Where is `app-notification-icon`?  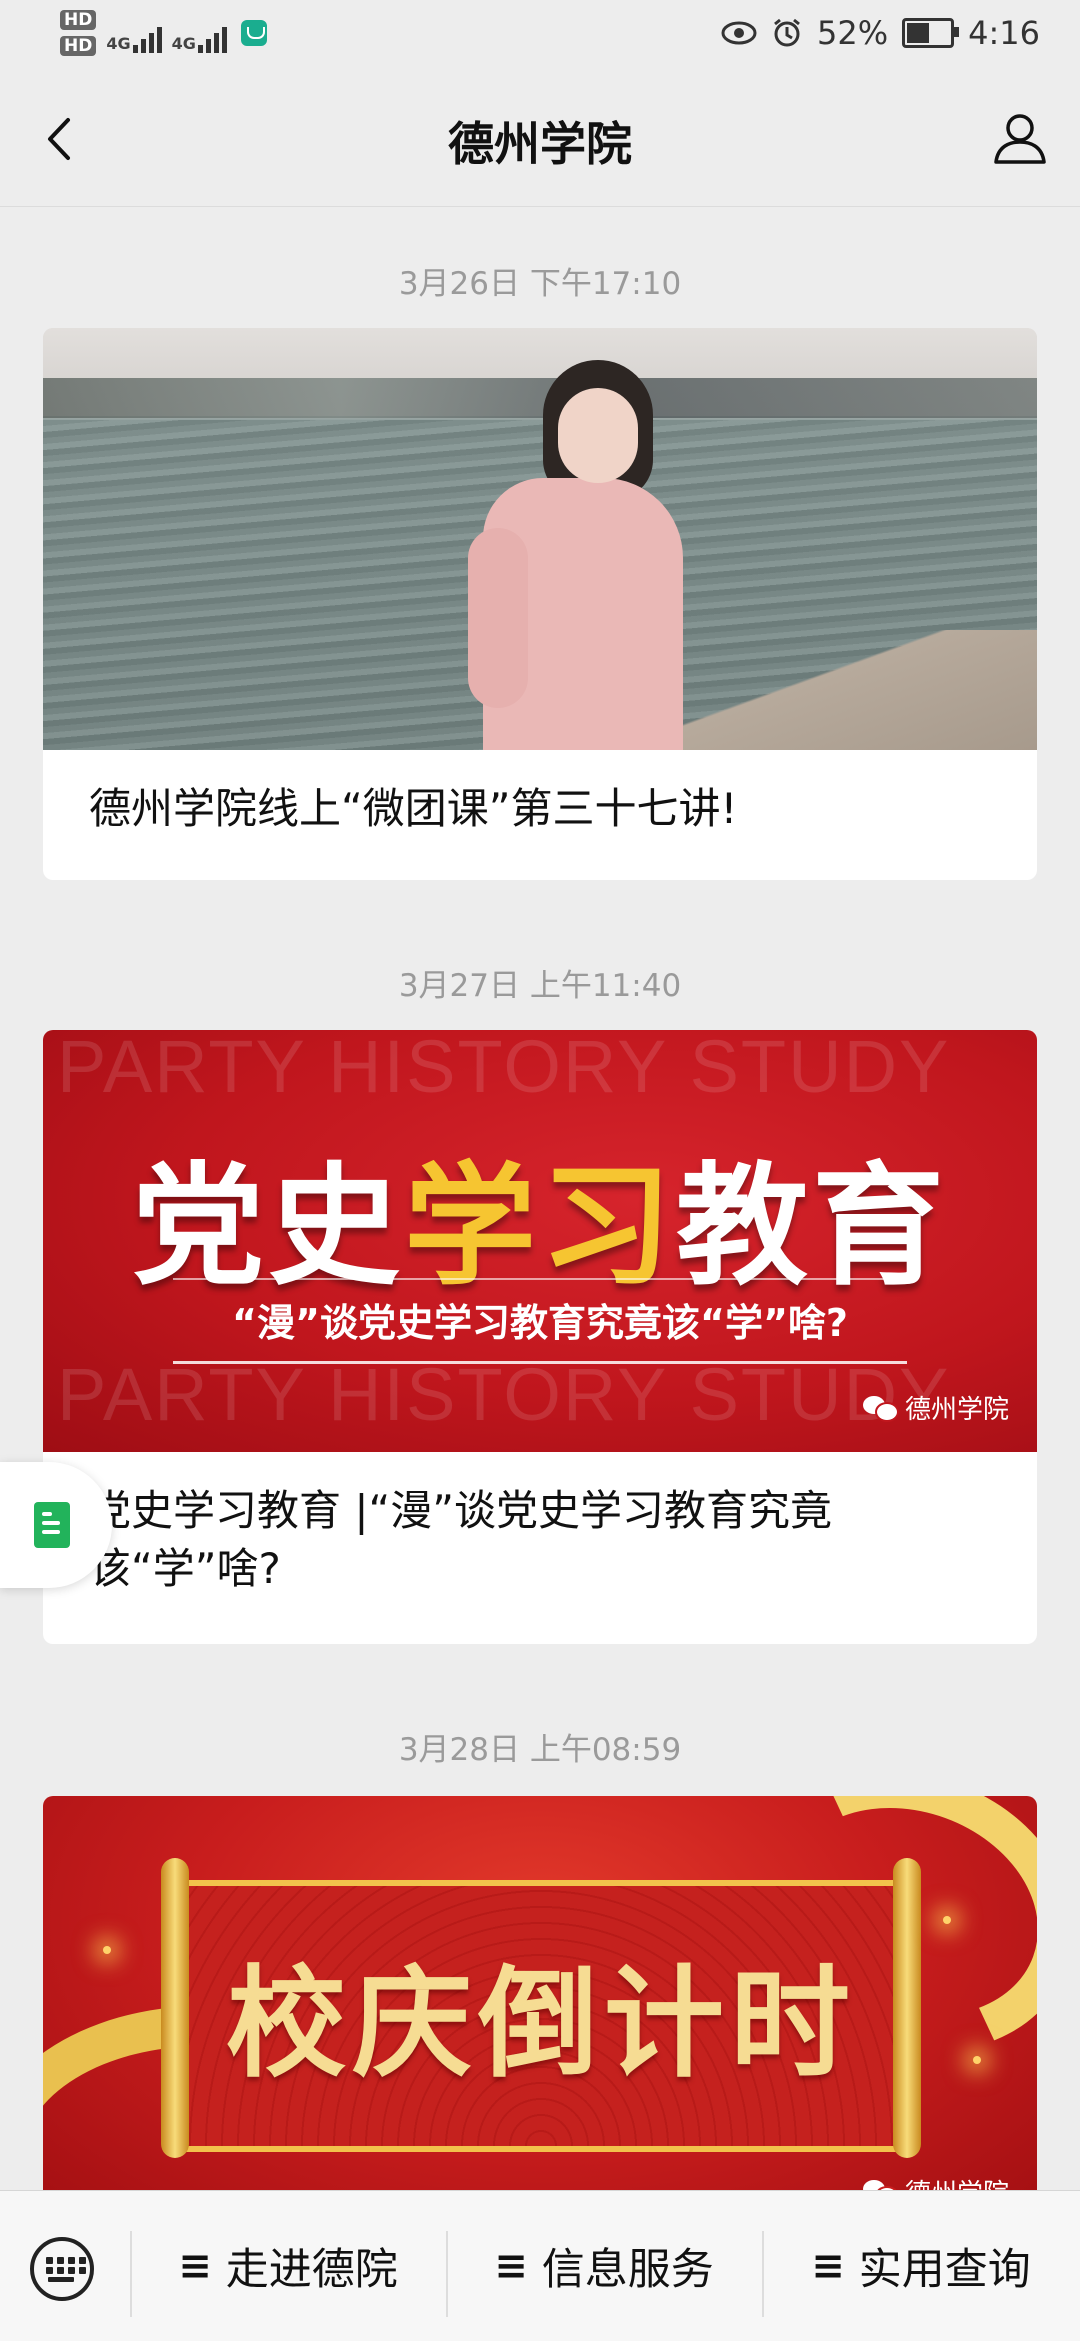 app-notification-icon is located at coordinates (253, 33).